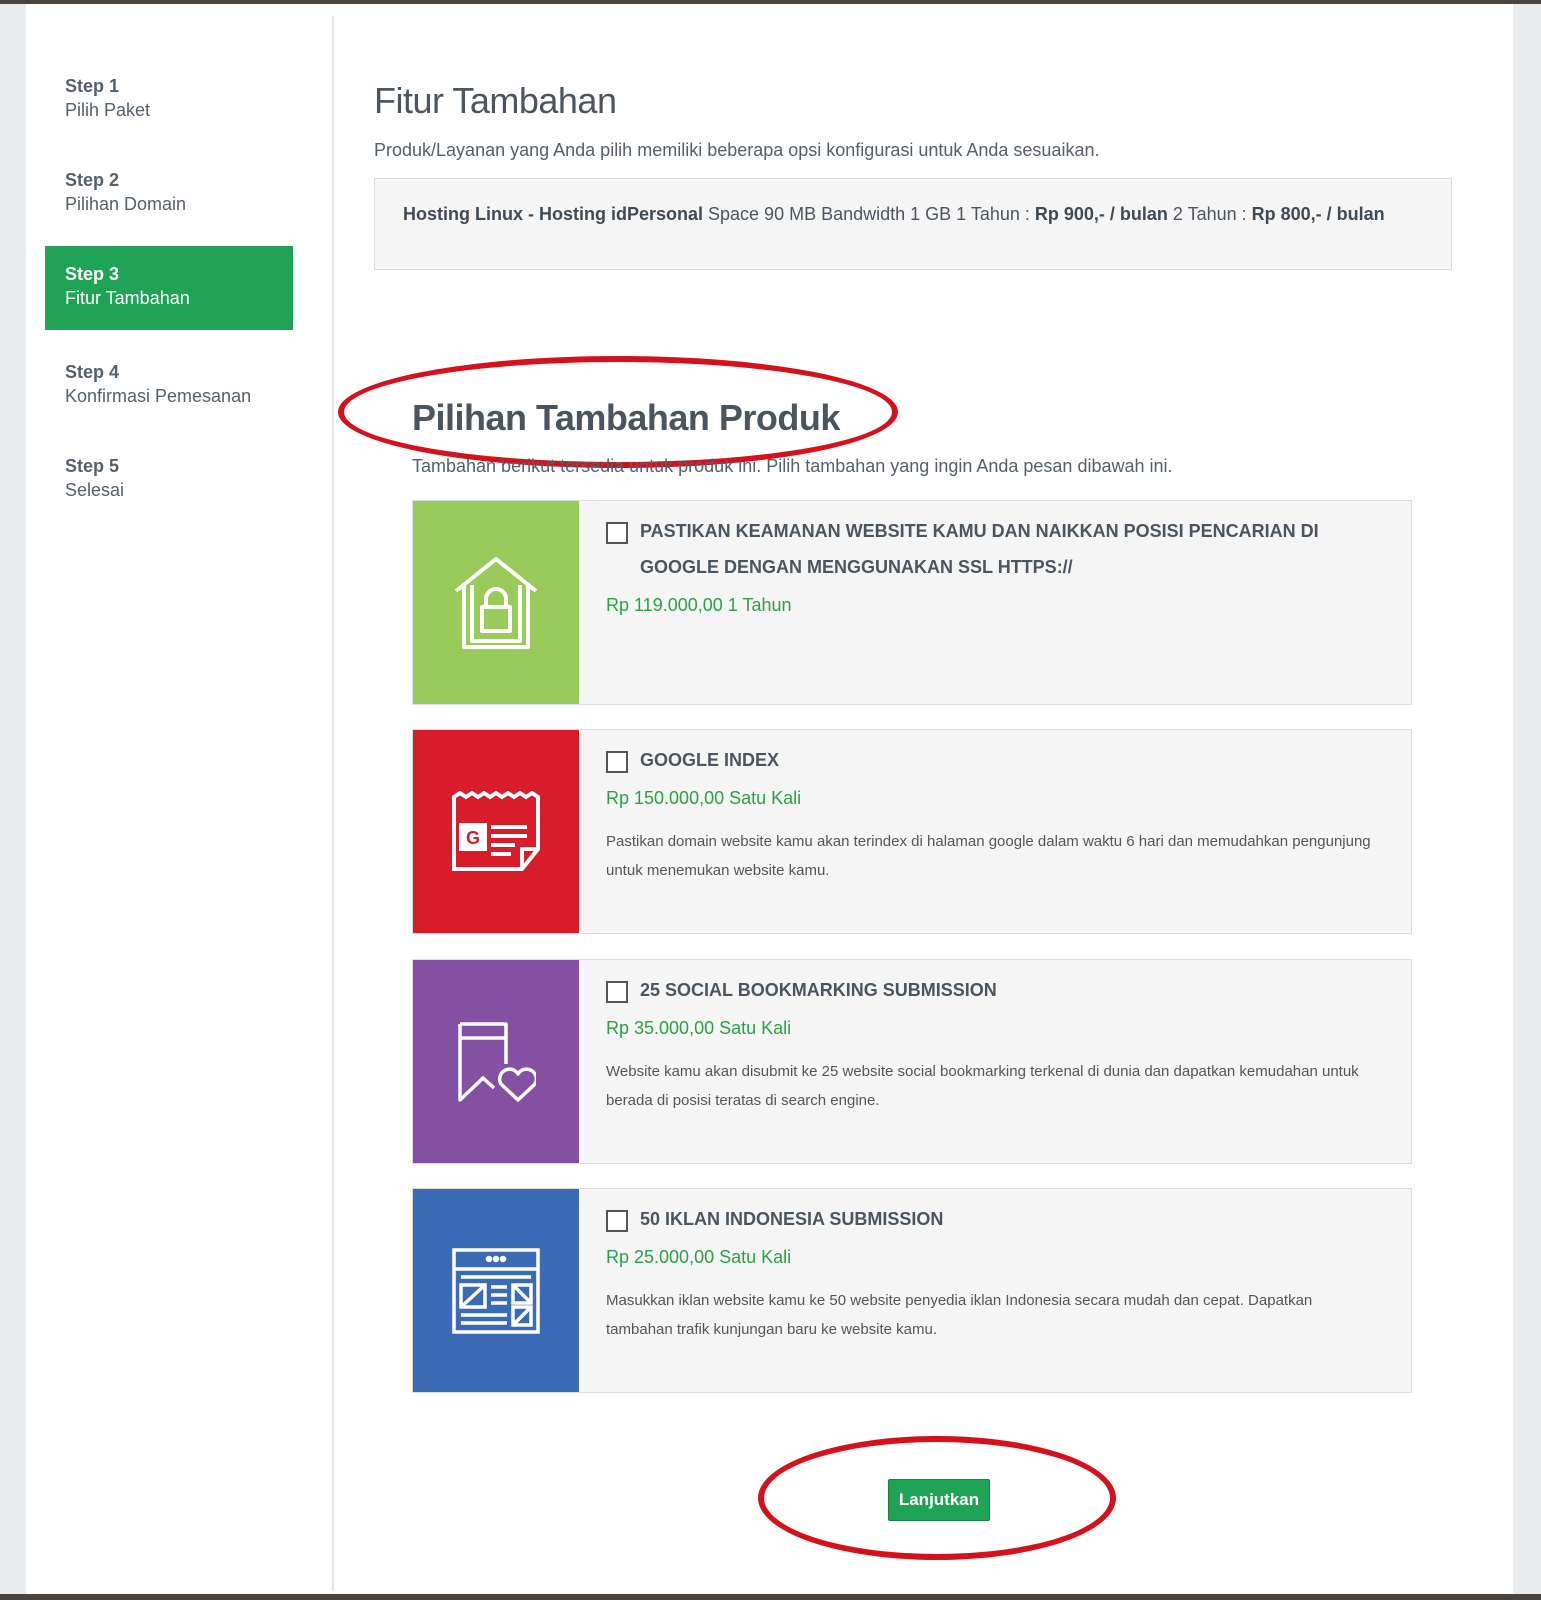  I want to click on google-doc-icon: G, so click(496, 830).